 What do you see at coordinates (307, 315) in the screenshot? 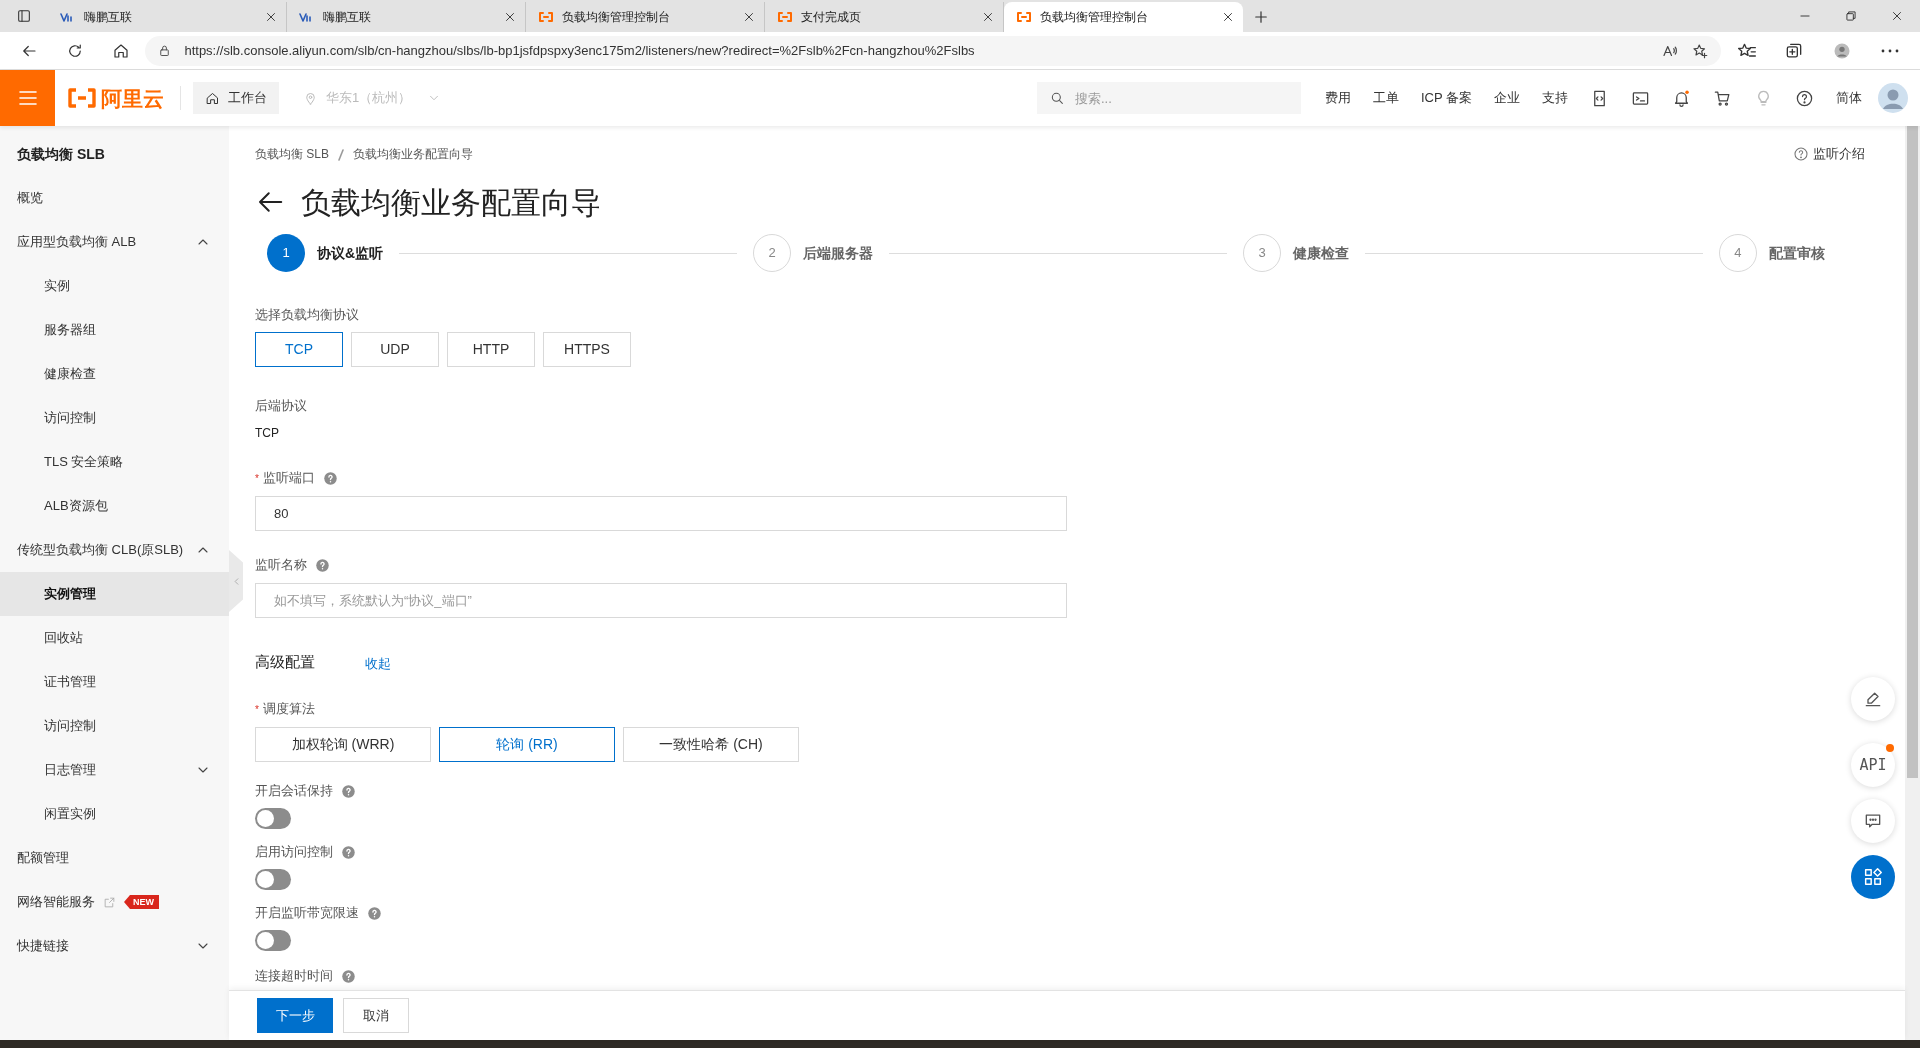
I see `field-label: 选择负载均衡协议` at bounding box center [307, 315].